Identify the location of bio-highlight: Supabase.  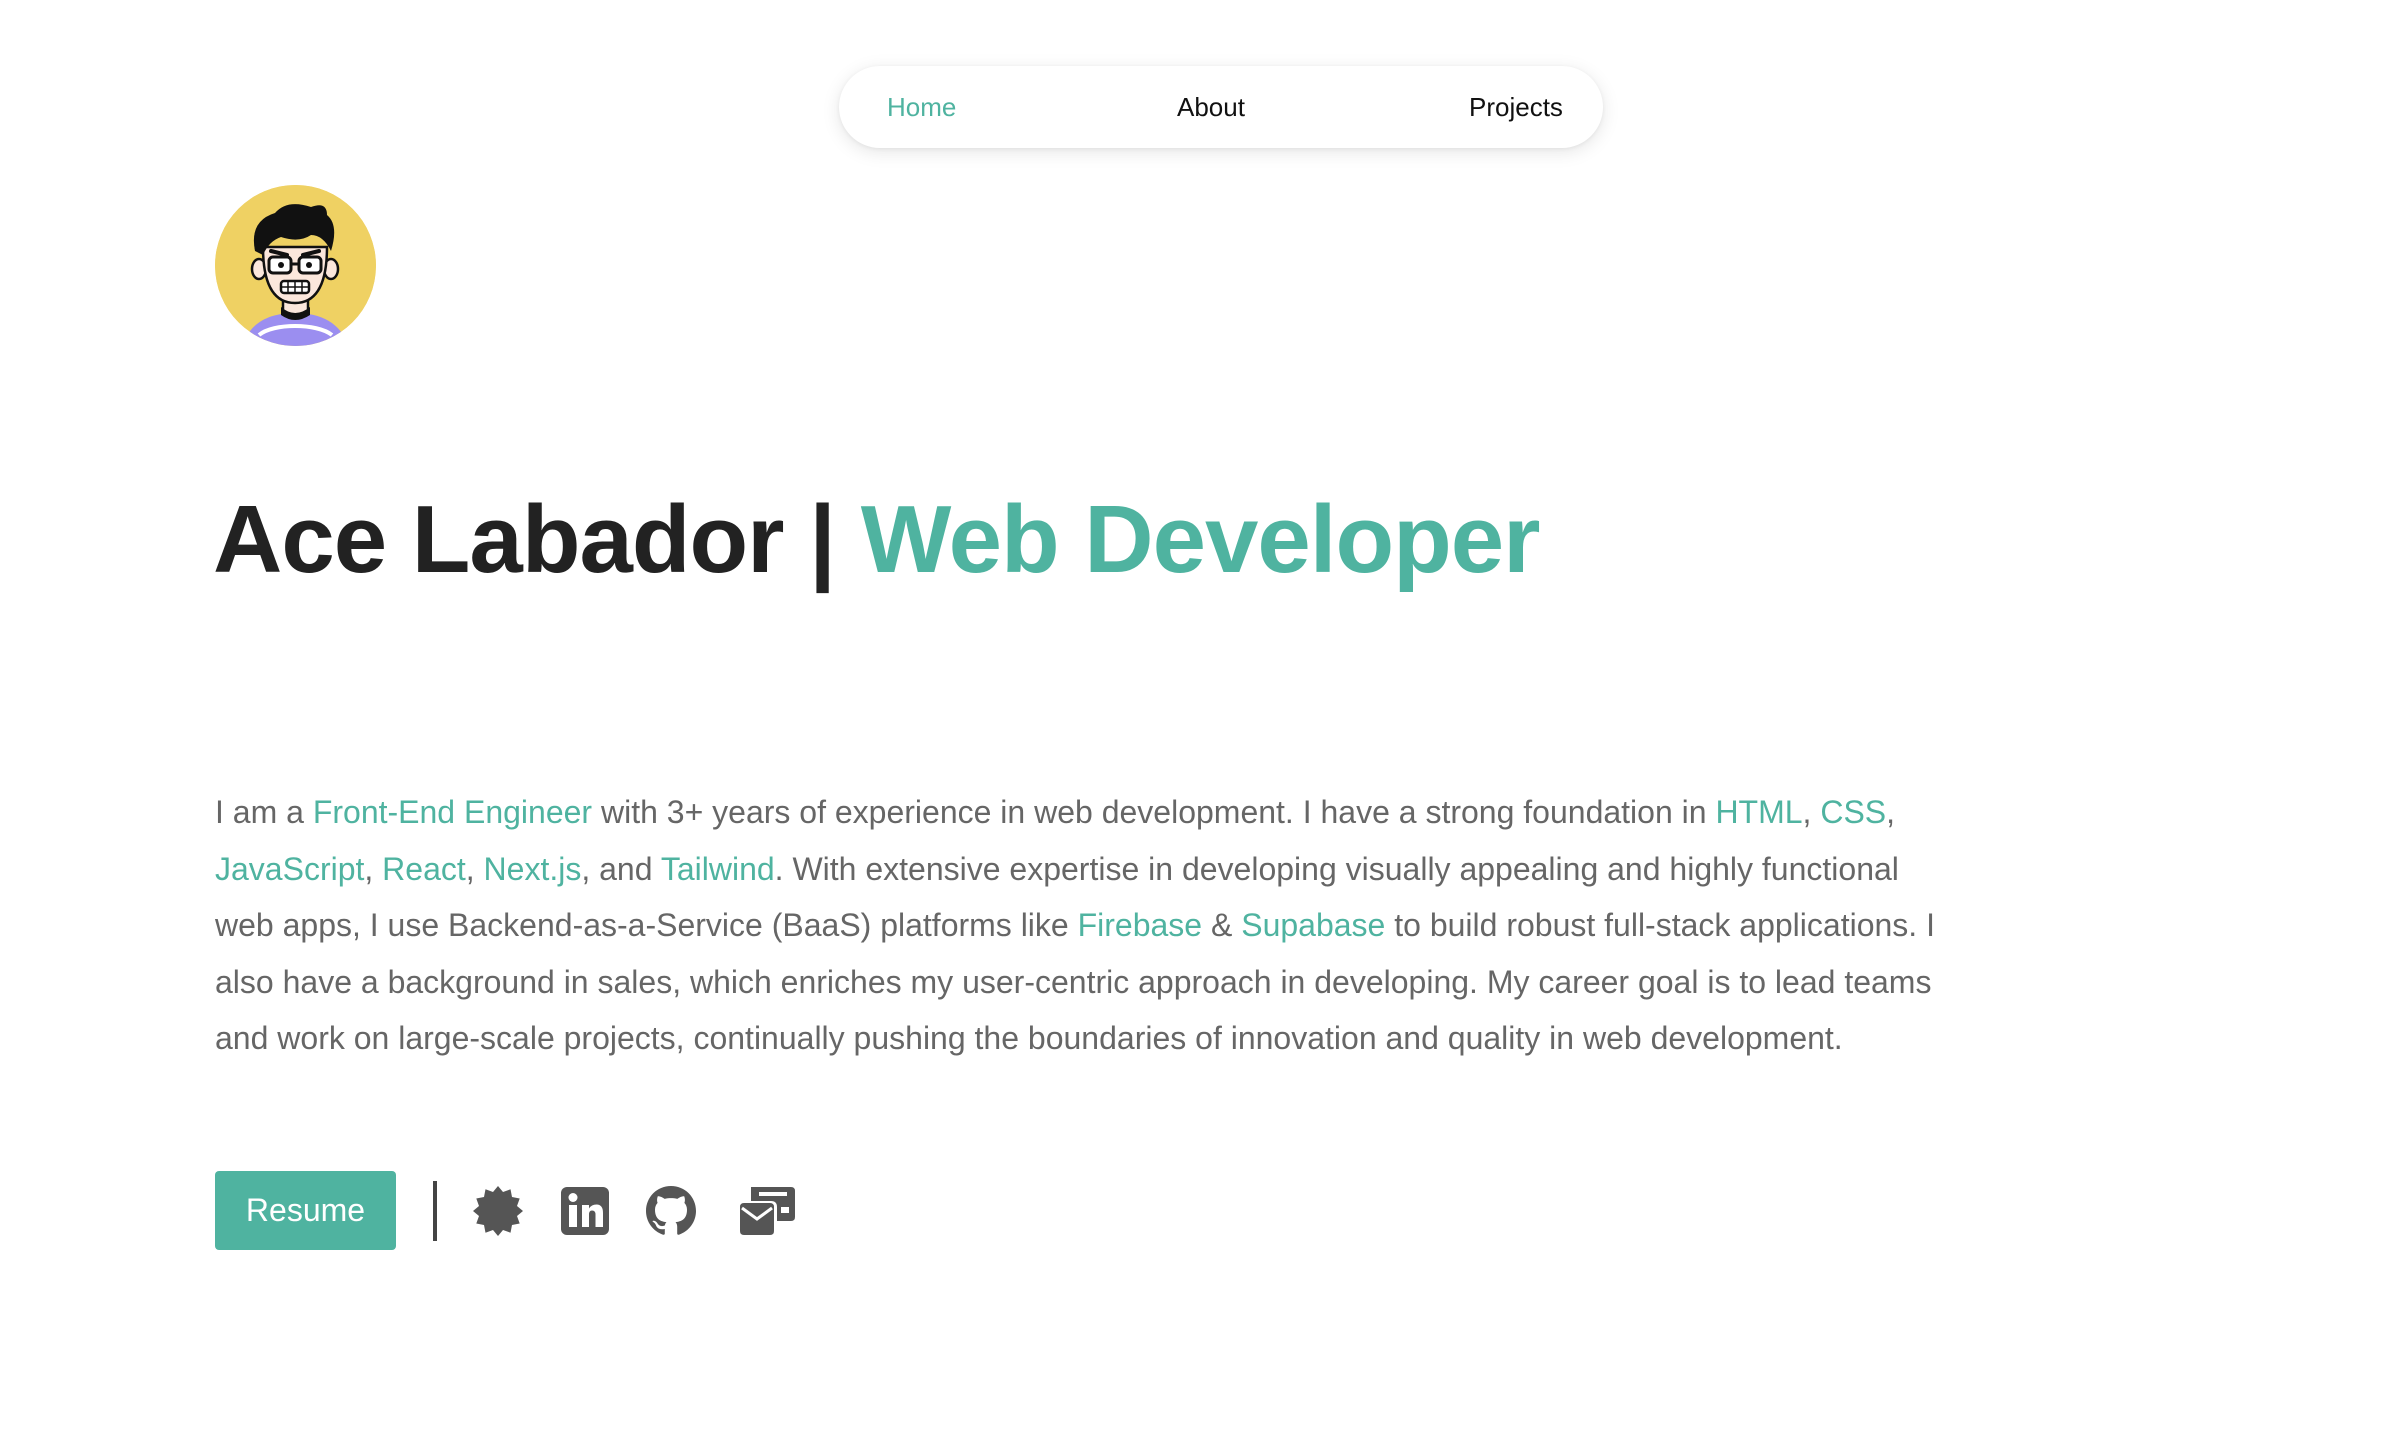
(1313, 925).